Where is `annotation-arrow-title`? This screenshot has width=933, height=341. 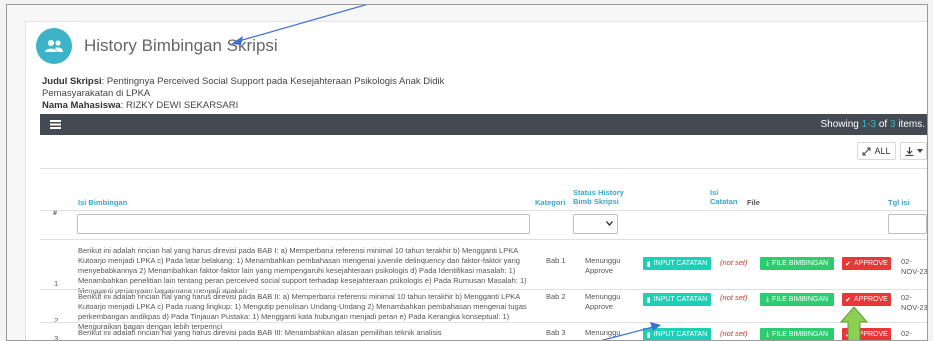 annotation-arrow-title is located at coordinates (299, 25).